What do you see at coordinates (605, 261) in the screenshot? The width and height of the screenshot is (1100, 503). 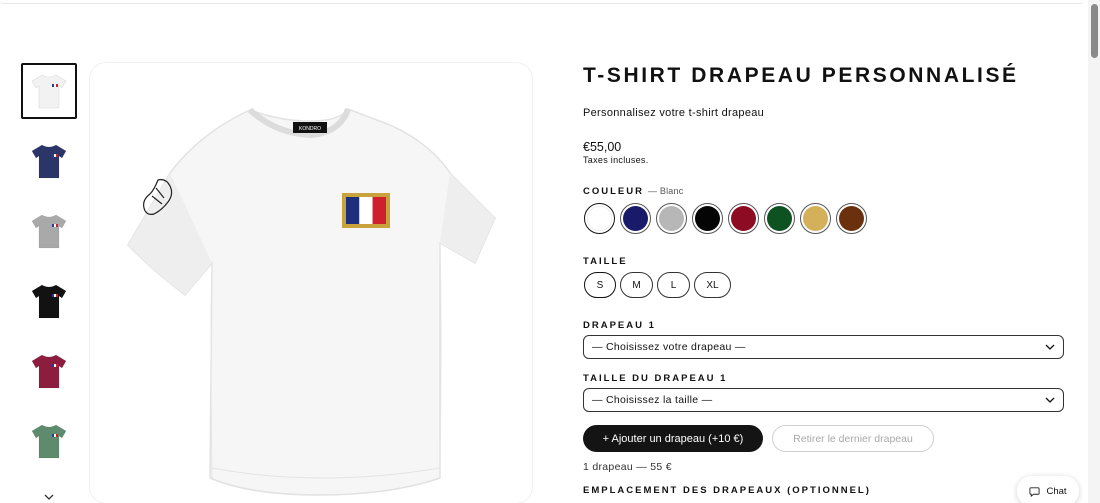 I see `size-label: TAILLE` at bounding box center [605, 261].